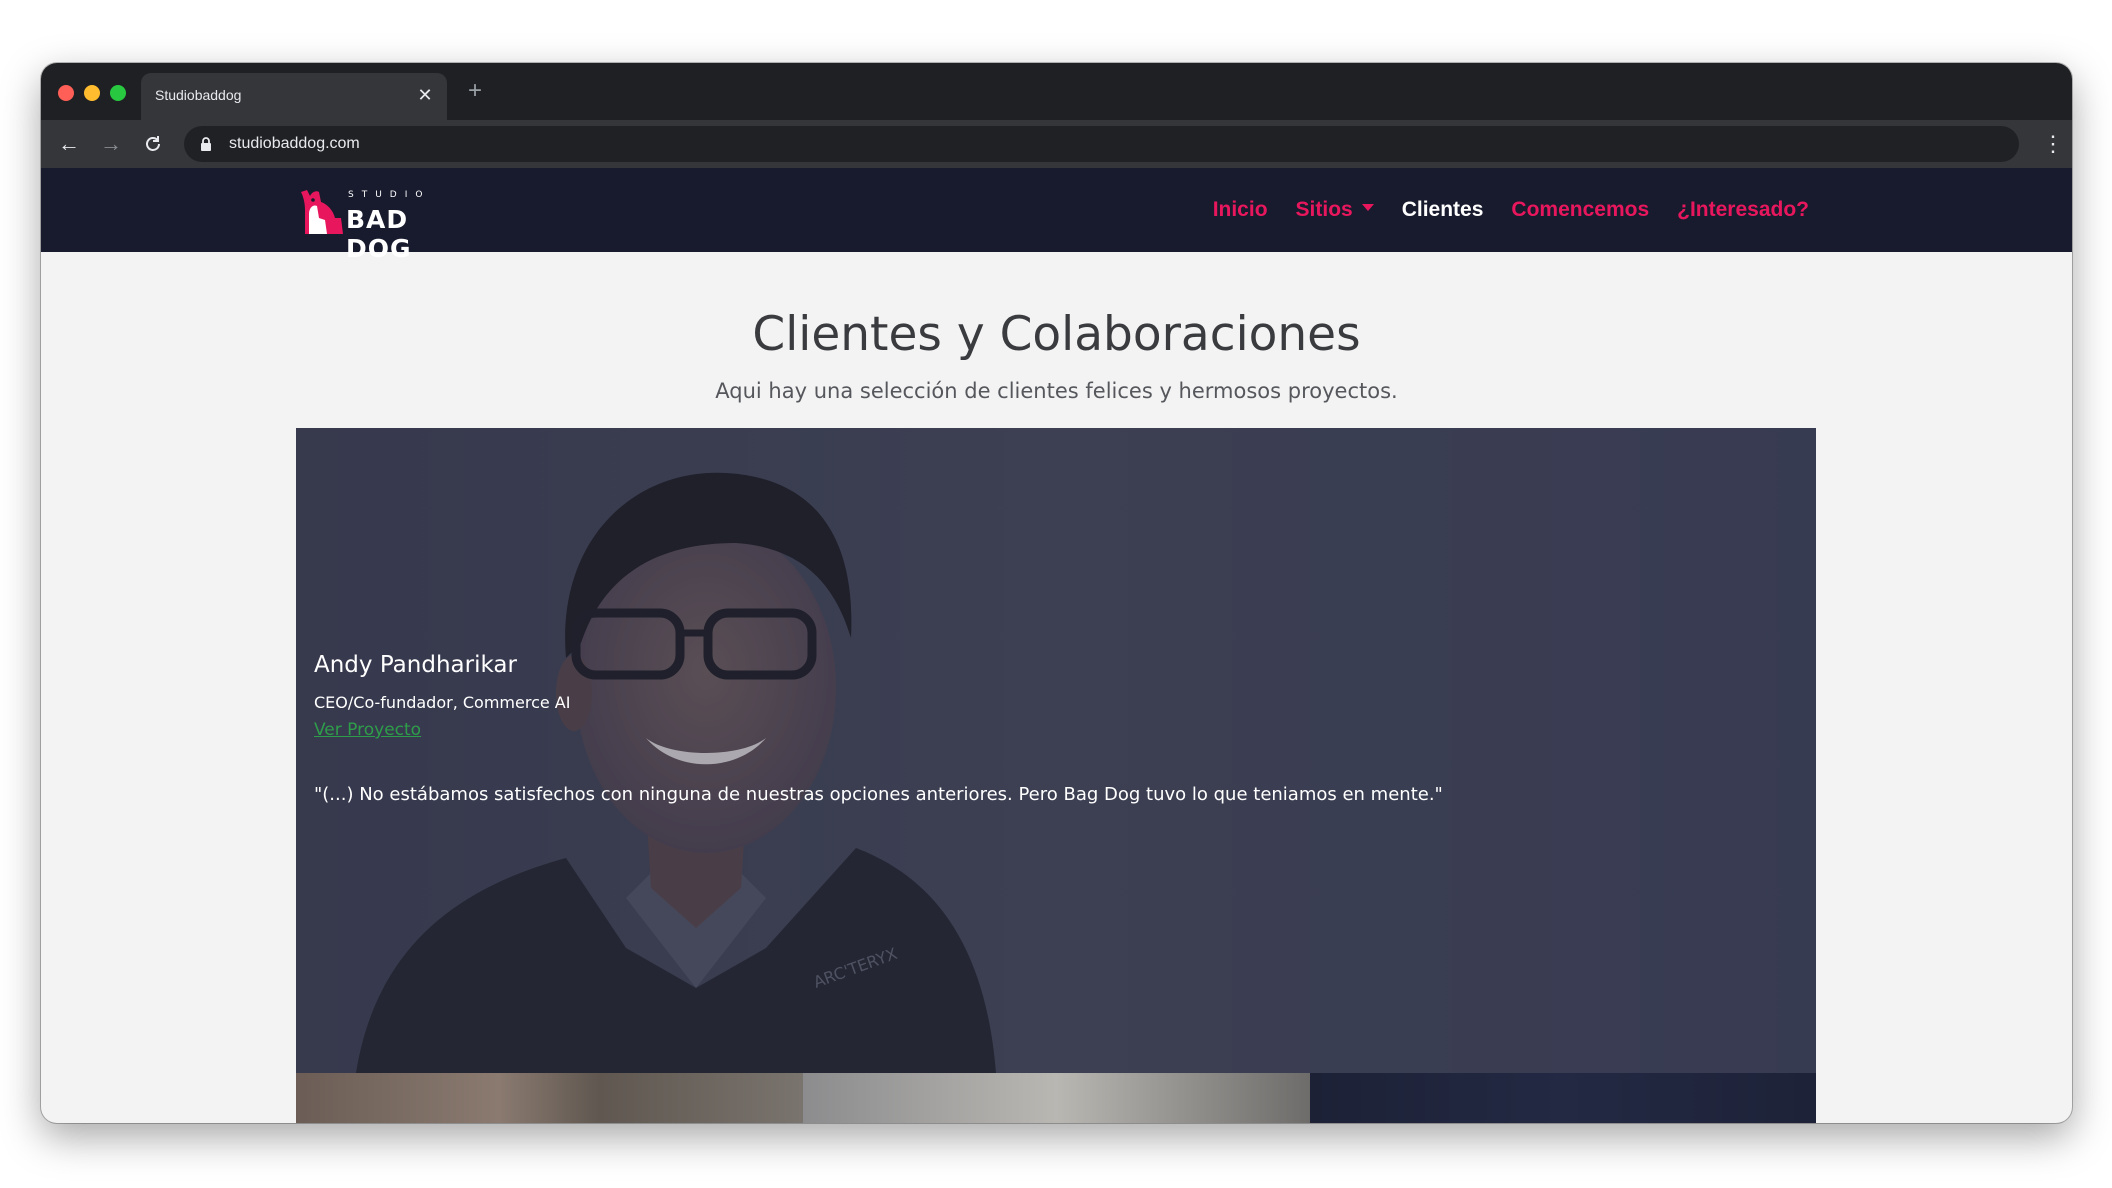  Describe the element at coordinates (69, 144) in the screenshot. I see `back-arrow-icon: ←` at that location.